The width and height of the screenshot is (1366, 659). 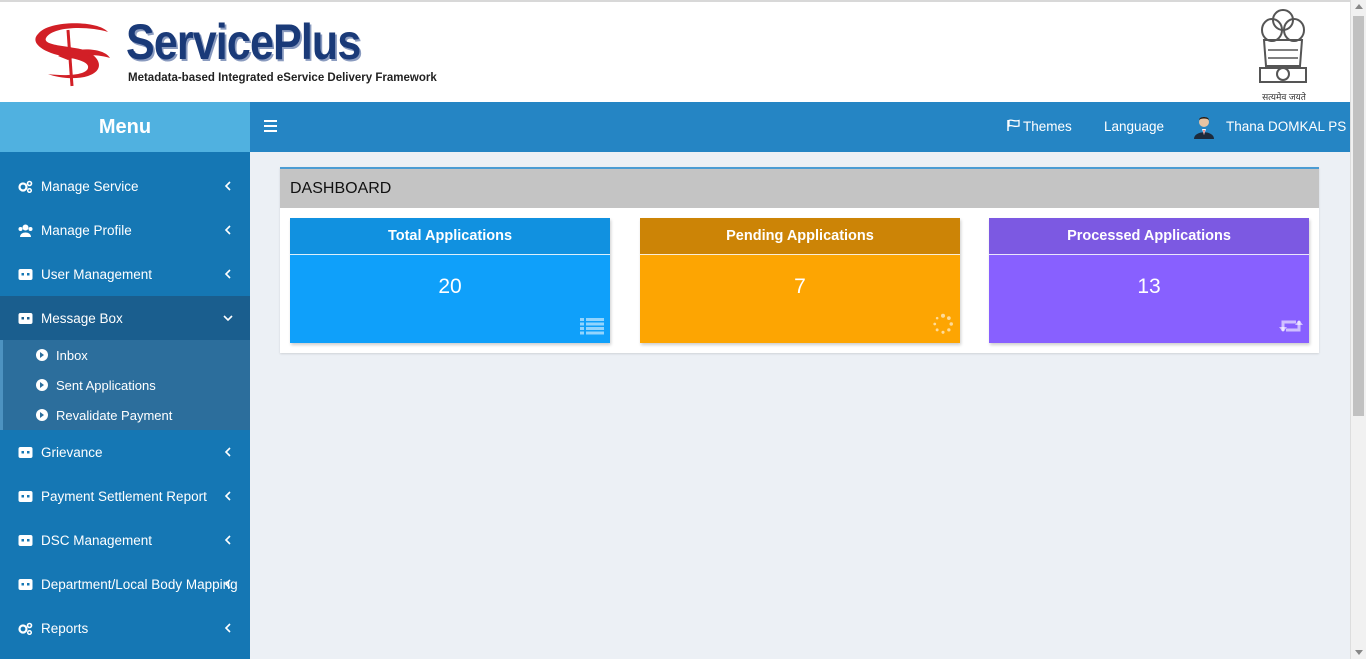 What do you see at coordinates (126, 355) in the screenshot?
I see `submenu-item-inbox: Inbox` at bounding box center [126, 355].